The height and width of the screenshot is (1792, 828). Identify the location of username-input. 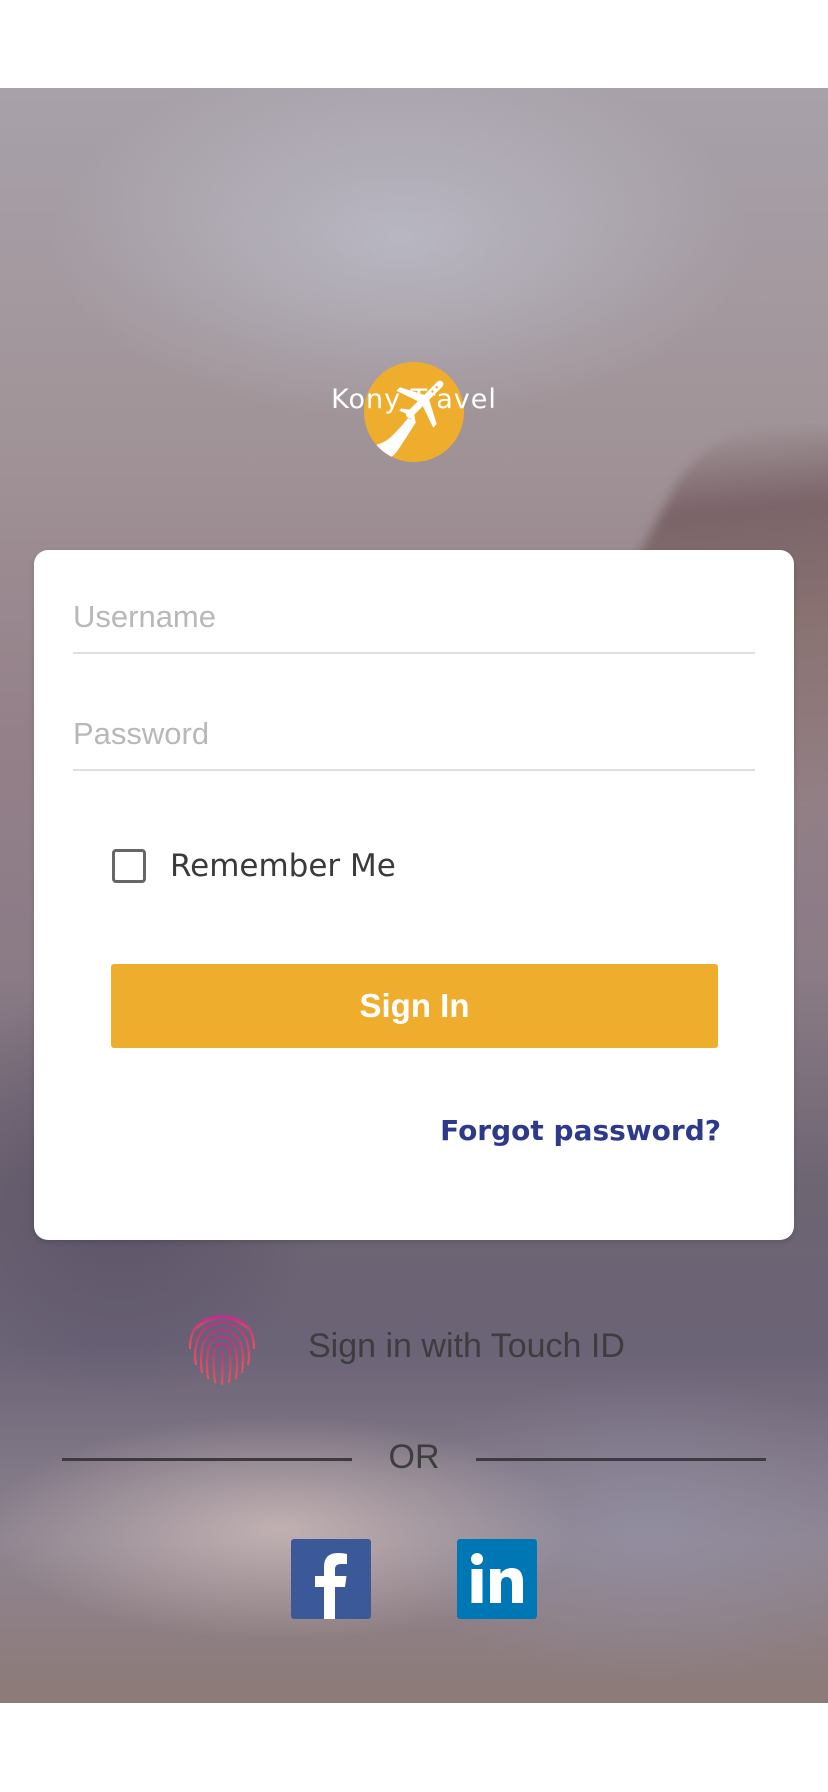
(414, 618).